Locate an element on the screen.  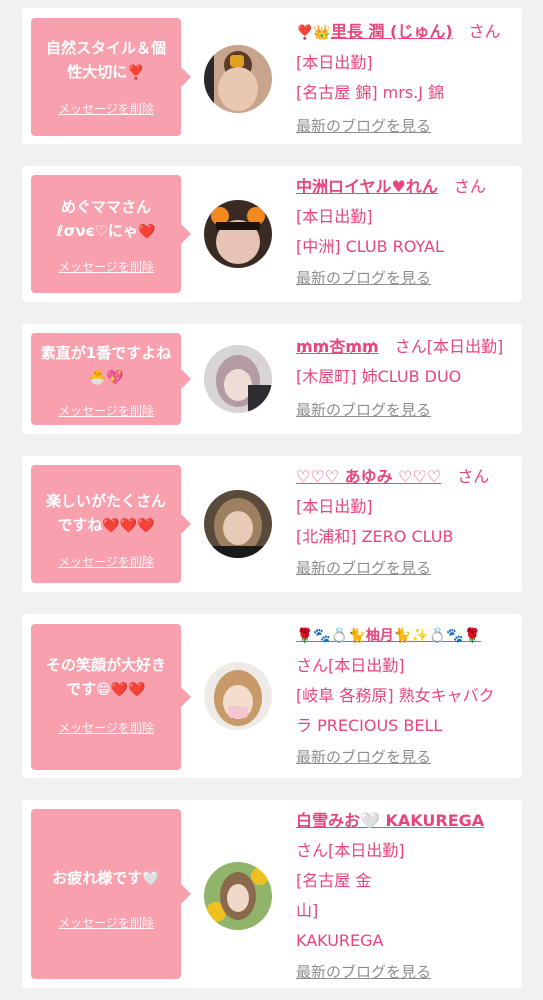
shop-text: [木屋町] 姉CLUB DUO is located at coordinates (379, 376).